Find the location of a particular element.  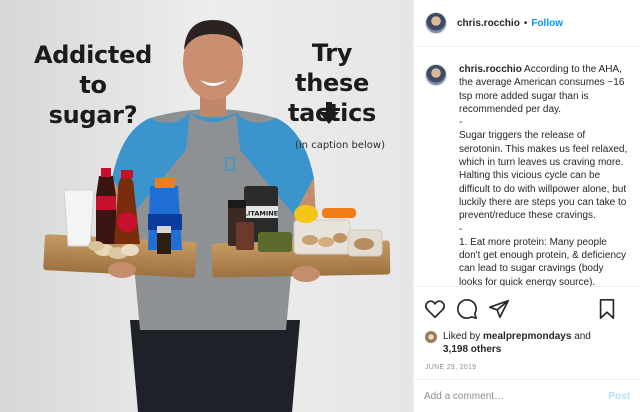

headline-left-line-2: sugar? is located at coordinates (93, 115).